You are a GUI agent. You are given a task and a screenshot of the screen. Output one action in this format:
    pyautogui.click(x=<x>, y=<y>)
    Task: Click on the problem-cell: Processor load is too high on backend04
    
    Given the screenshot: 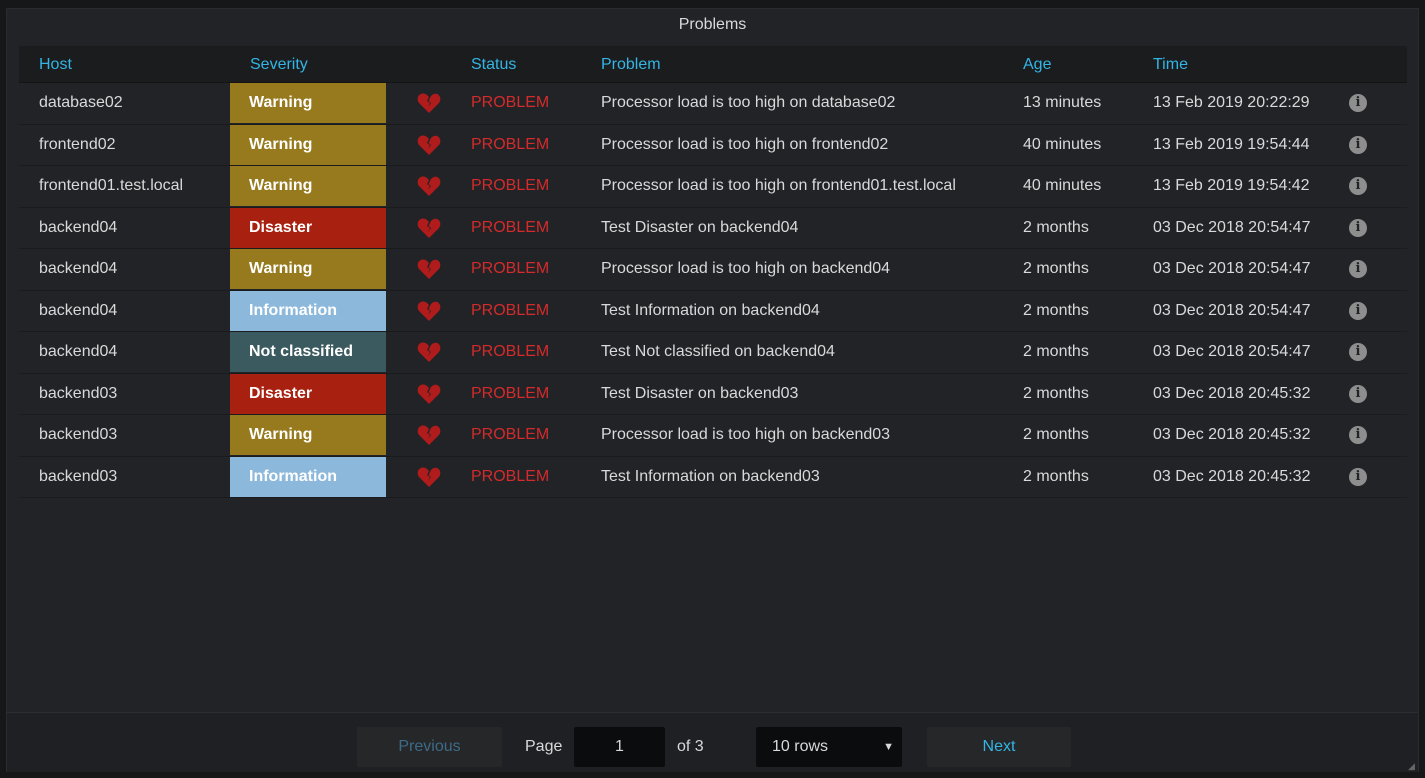 What is the action you would take?
    pyautogui.click(x=746, y=269)
    